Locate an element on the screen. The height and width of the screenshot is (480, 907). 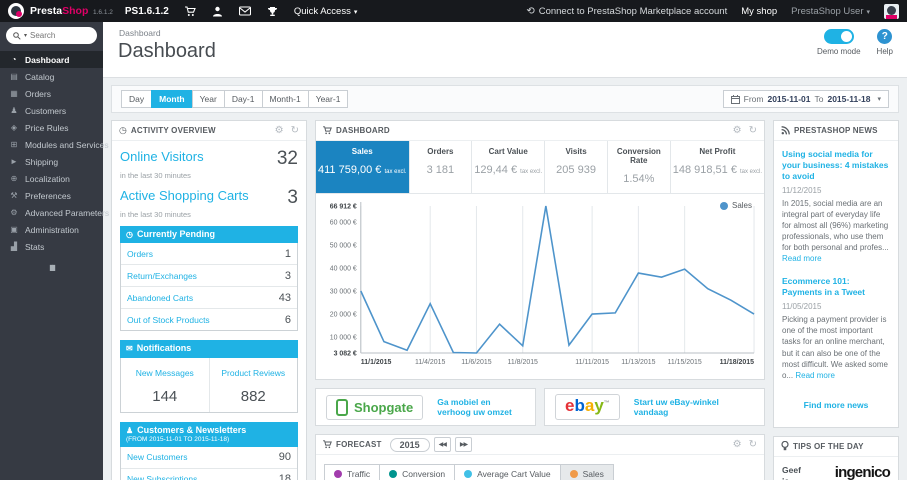
forecast-panel-title: FORECAST is located at coordinates (359, 444).